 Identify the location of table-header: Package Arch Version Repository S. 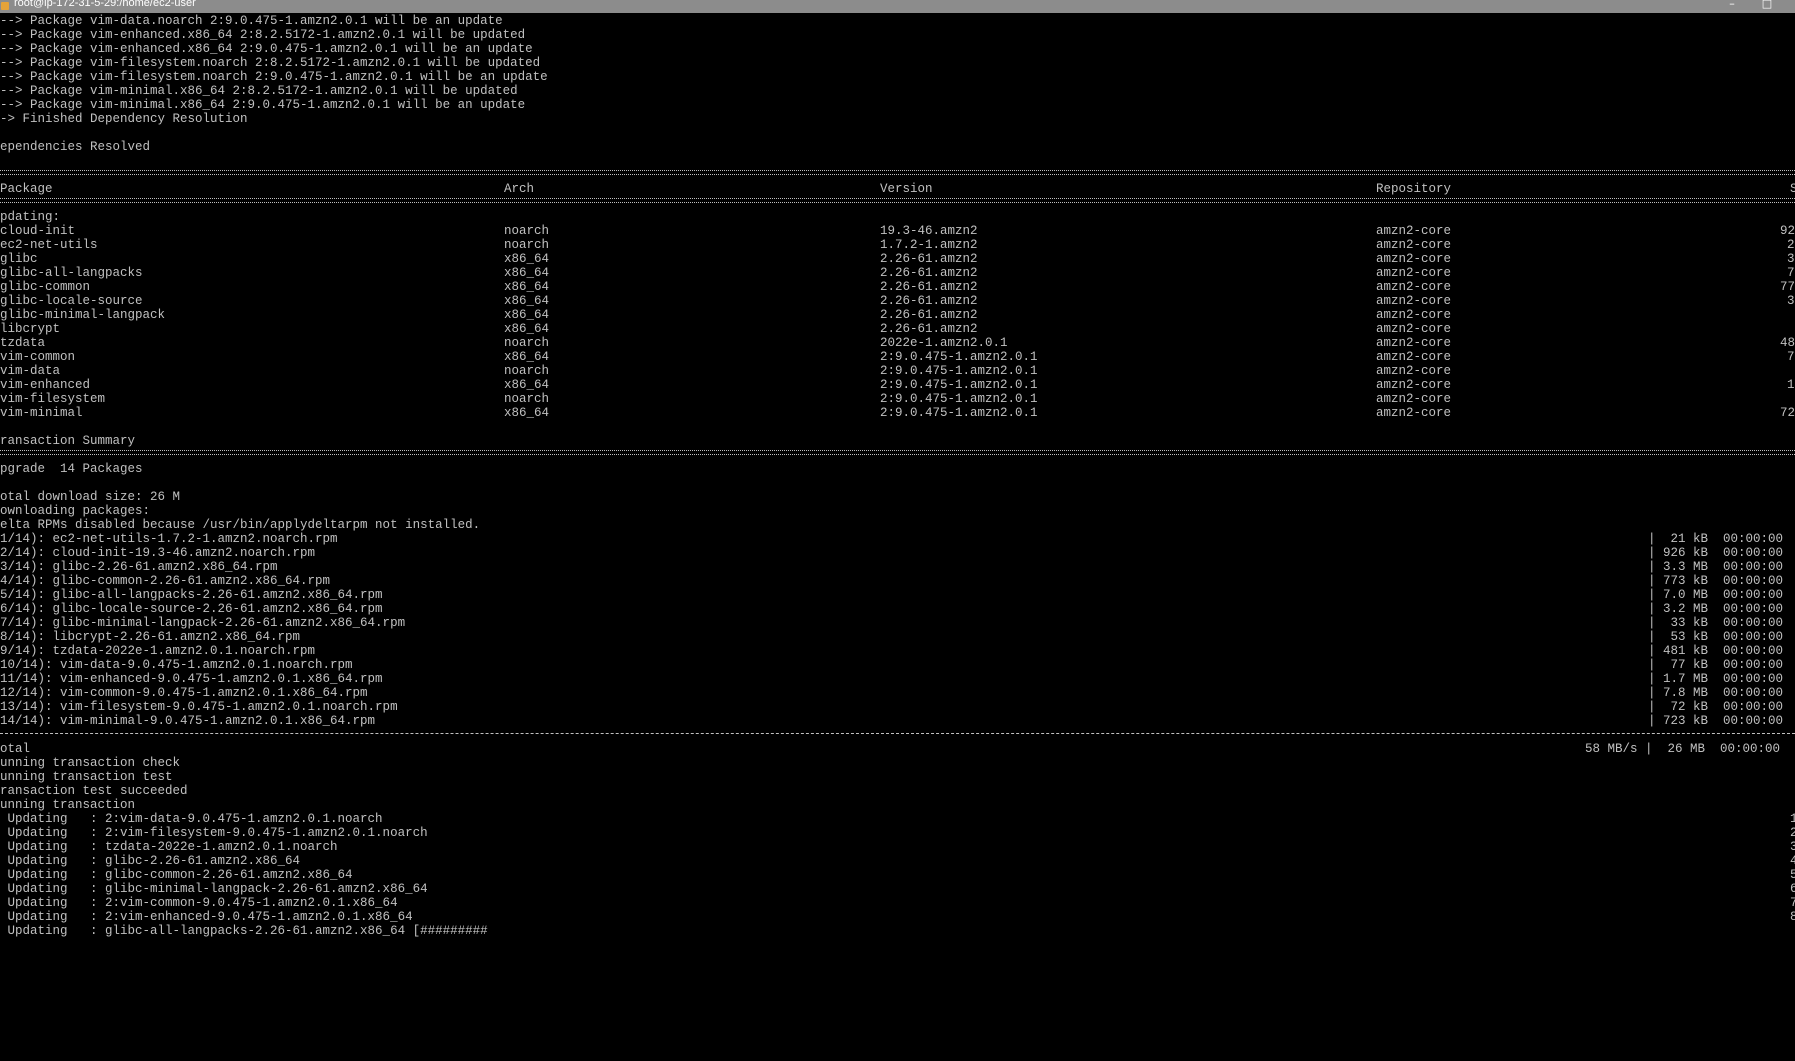
(897, 189).